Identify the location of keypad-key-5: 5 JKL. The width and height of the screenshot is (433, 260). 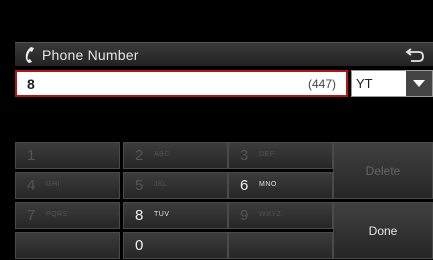
(175, 185).